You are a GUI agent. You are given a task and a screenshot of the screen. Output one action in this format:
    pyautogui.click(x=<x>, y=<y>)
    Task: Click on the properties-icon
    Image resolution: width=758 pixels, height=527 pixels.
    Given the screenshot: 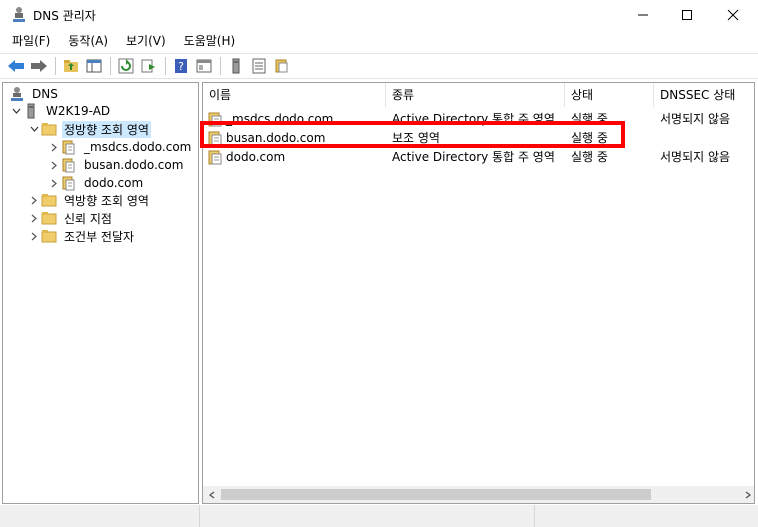 What is the action you would take?
    pyautogui.click(x=204, y=66)
    